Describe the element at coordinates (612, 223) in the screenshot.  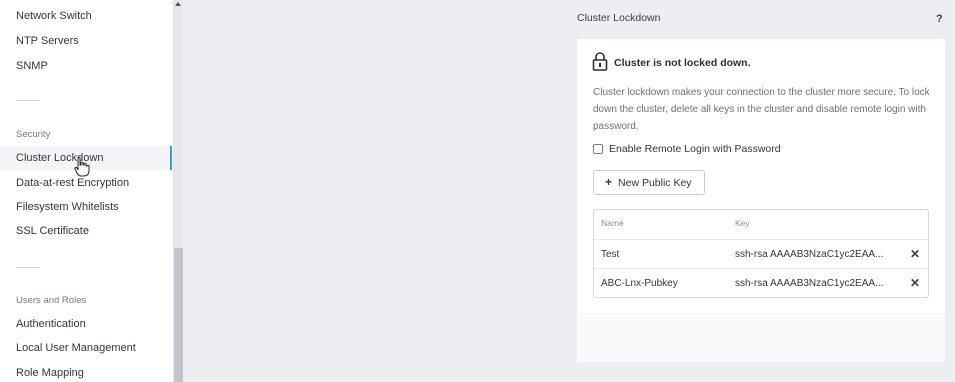
I see `column-header-name: Name` at that location.